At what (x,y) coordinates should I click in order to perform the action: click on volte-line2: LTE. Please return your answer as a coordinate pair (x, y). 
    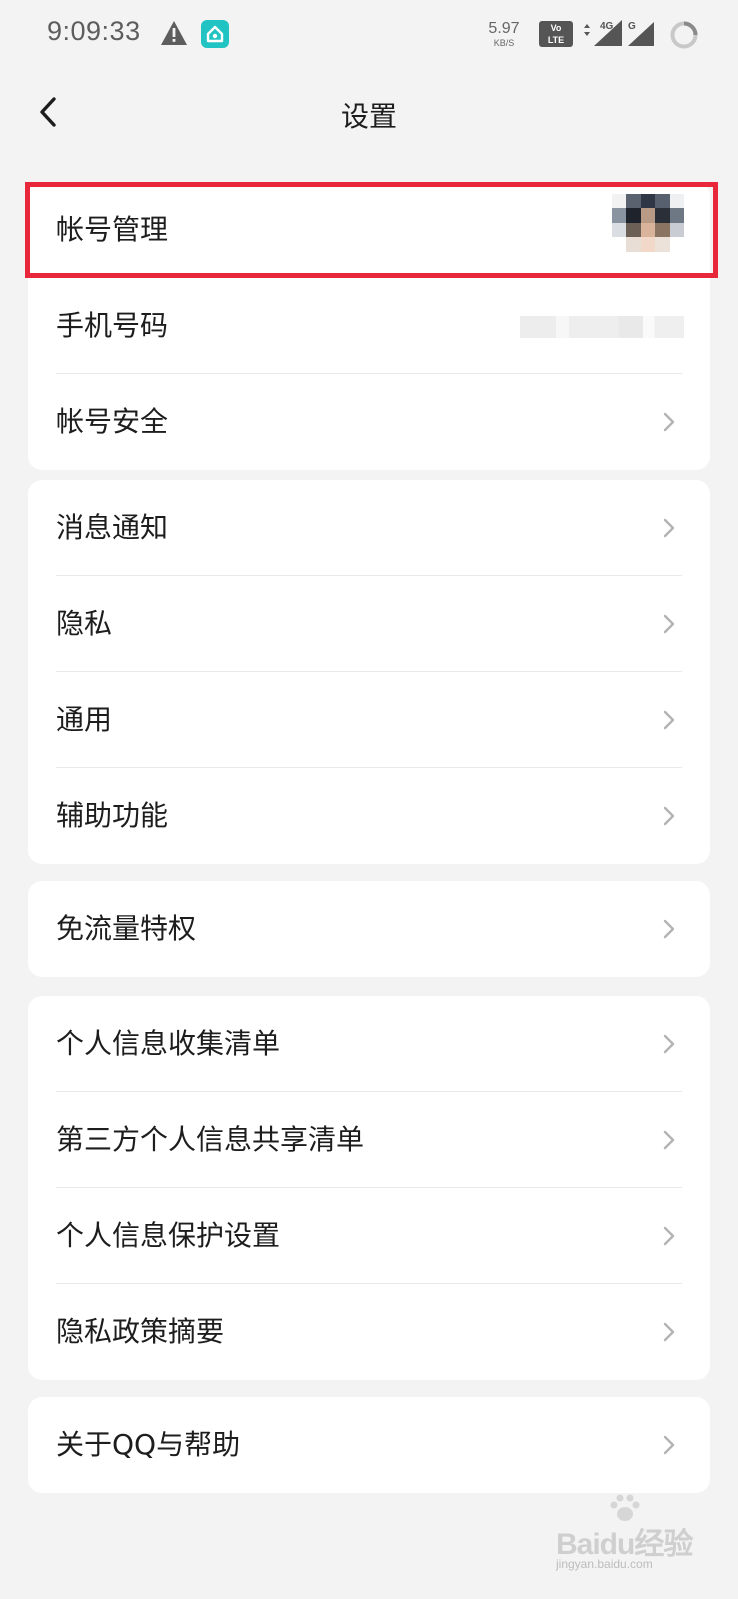
    Looking at the image, I should click on (556, 40).